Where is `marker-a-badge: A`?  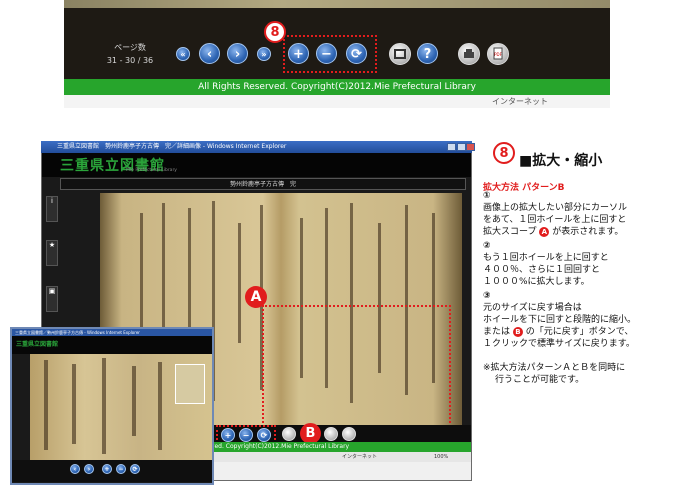 marker-a-badge: A is located at coordinates (256, 297).